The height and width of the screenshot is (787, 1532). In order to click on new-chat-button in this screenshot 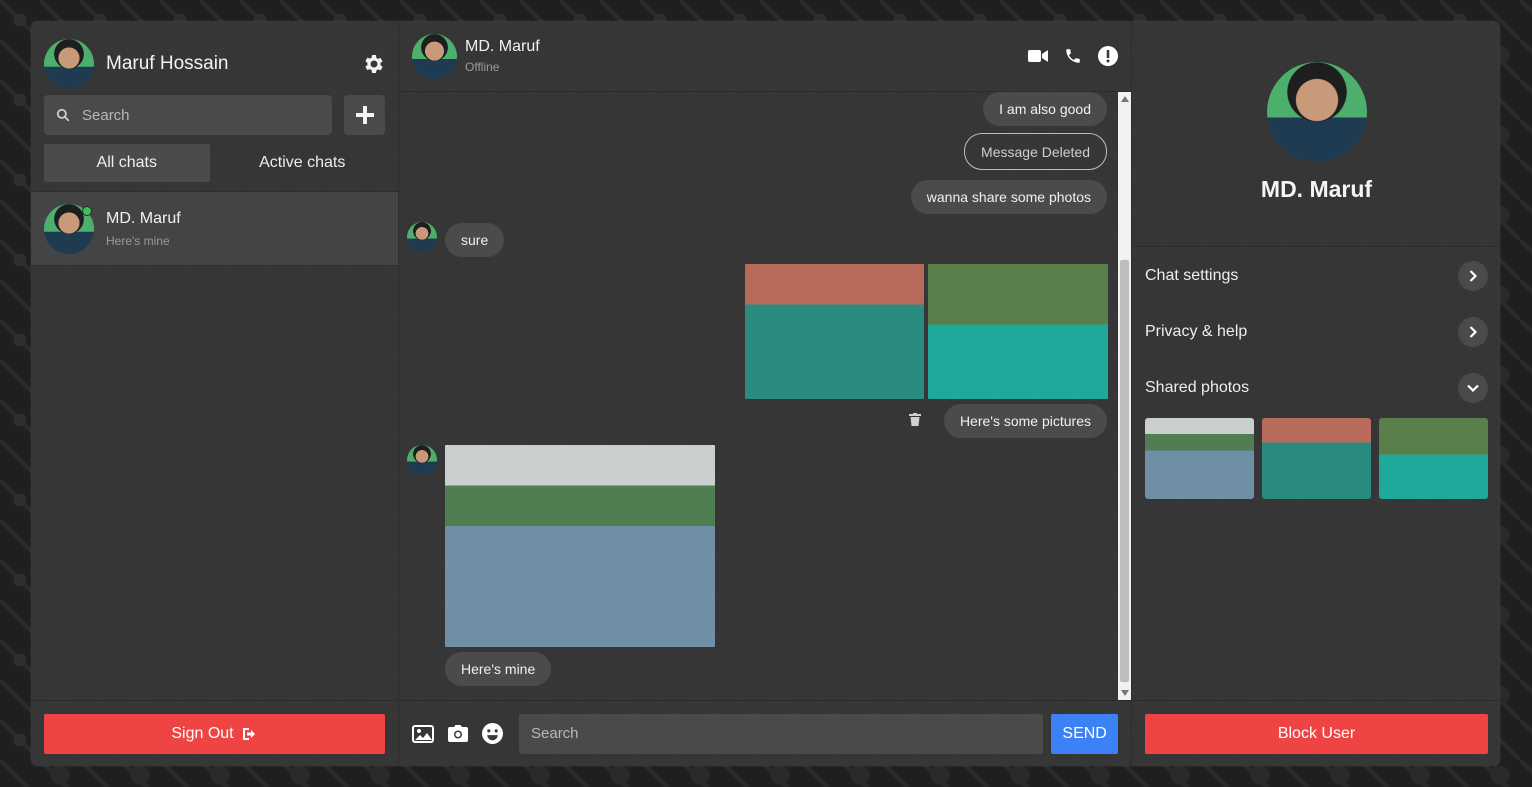, I will do `click(364, 115)`.